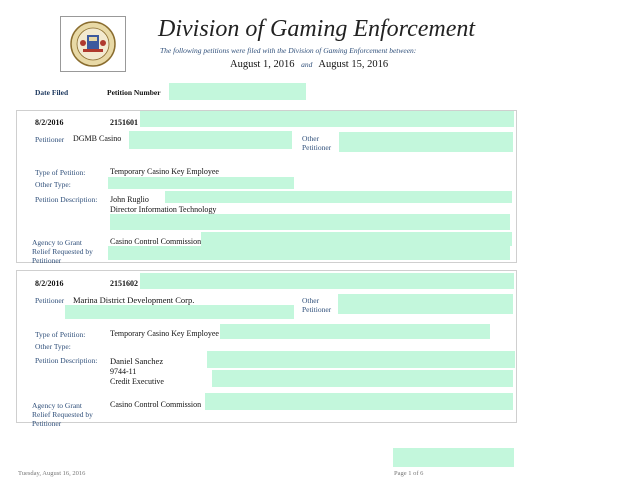 The height and width of the screenshot is (495, 640). What do you see at coordinates (97, 138) in the screenshot?
I see `petitioner-value: DGMB Casino` at bounding box center [97, 138].